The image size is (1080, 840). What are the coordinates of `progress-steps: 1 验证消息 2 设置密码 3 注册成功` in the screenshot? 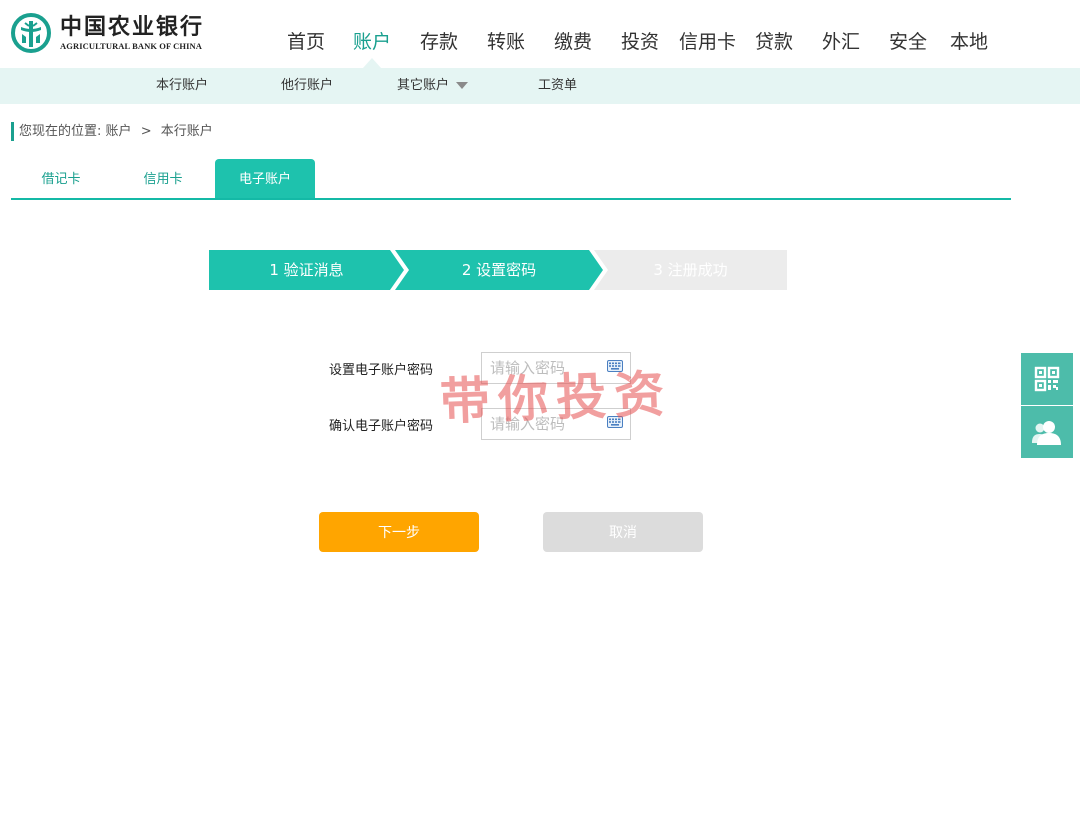 It's located at (499, 270).